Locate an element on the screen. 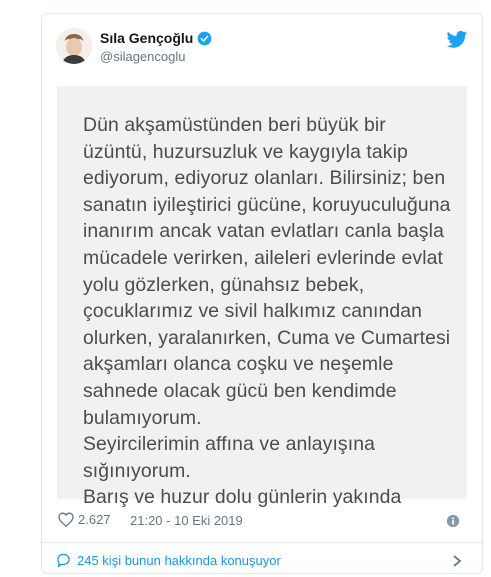 This screenshot has height=577, width=491. author-names: Sıla Gençoğlu @silagencoglu is located at coordinates (156, 47).